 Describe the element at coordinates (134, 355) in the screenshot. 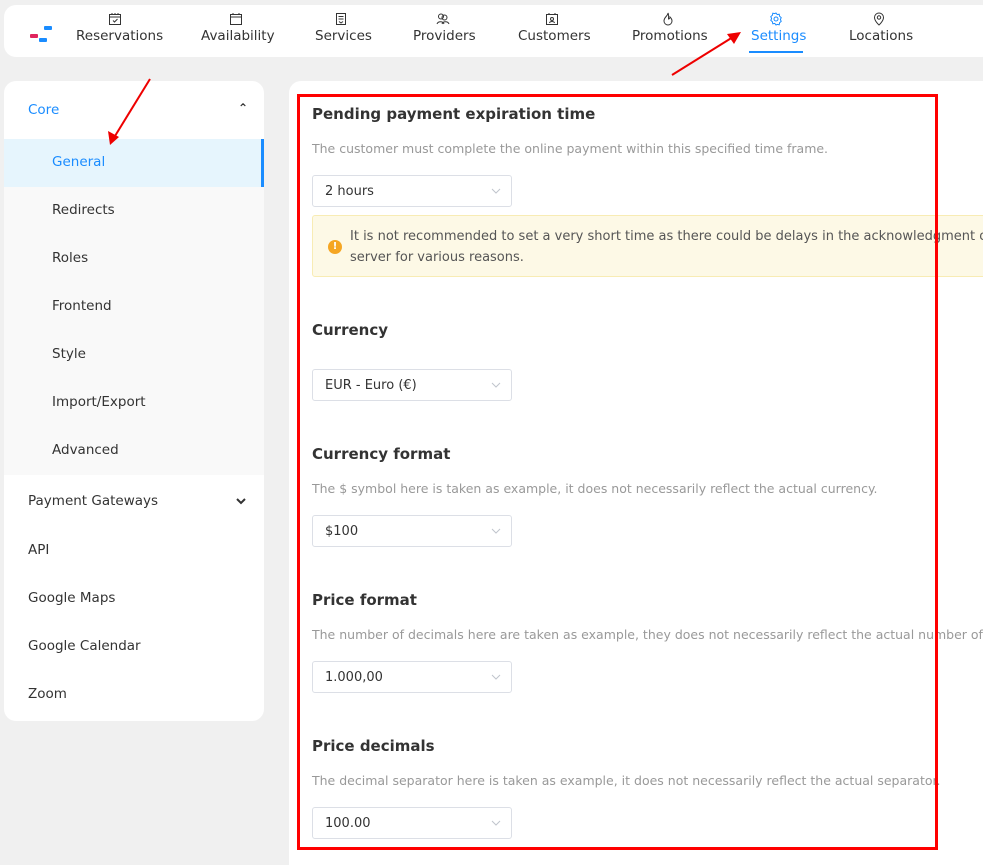

I see `sidebar-item-style: Style` at that location.